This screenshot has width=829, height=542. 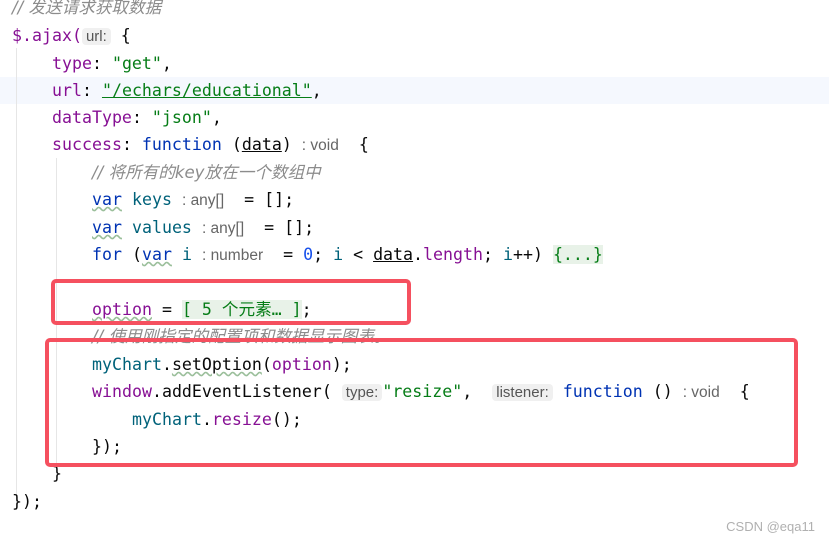 I want to click on code-line: $.ajax(url: {, so click(x=71, y=35).